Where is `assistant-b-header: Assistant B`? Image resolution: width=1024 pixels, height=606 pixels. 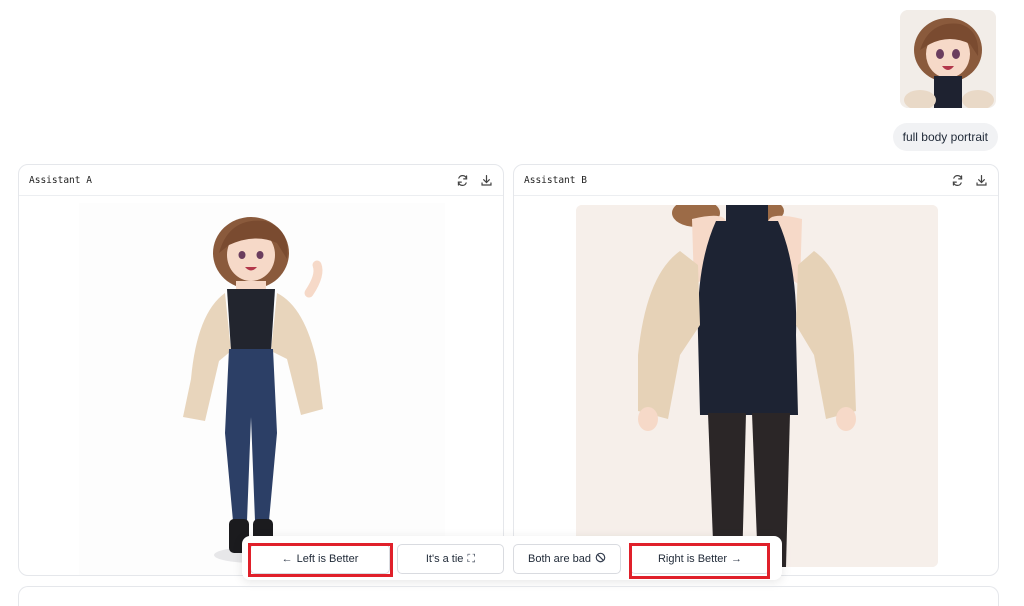
assistant-b-header: Assistant B is located at coordinates (756, 180).